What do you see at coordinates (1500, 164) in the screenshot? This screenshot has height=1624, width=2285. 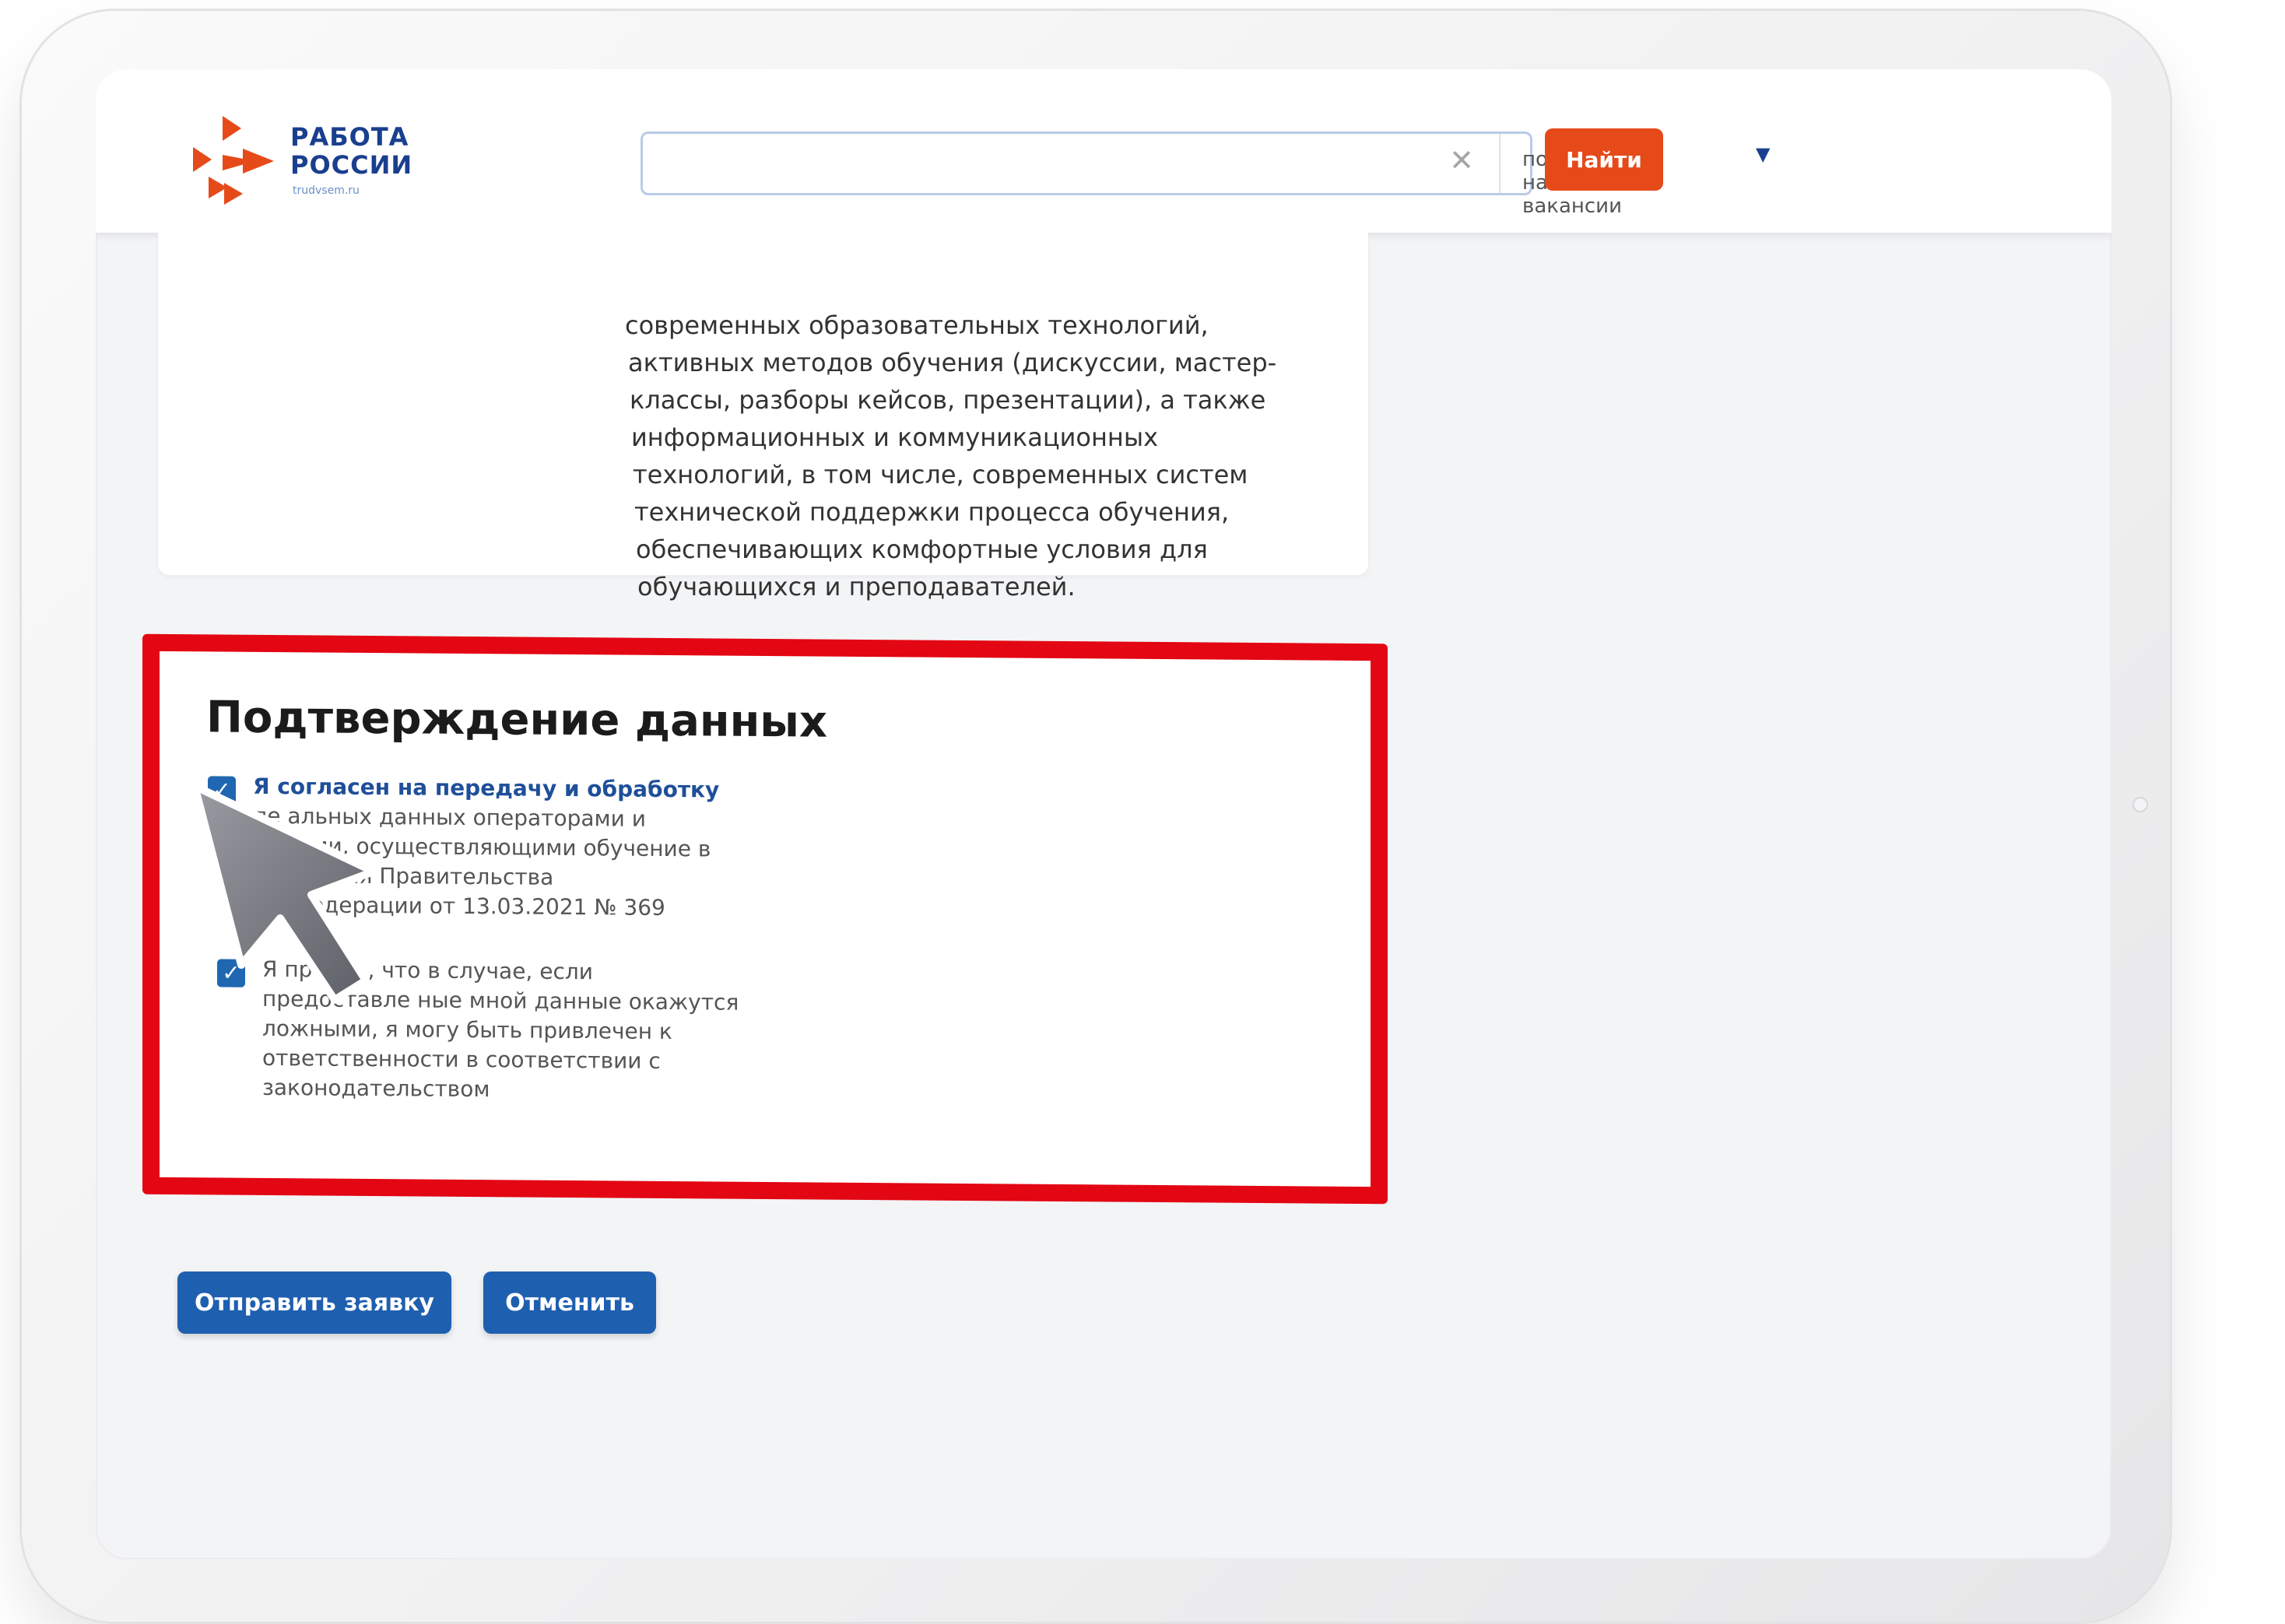 I see `search-divider` at bounding box center [1500, 164].